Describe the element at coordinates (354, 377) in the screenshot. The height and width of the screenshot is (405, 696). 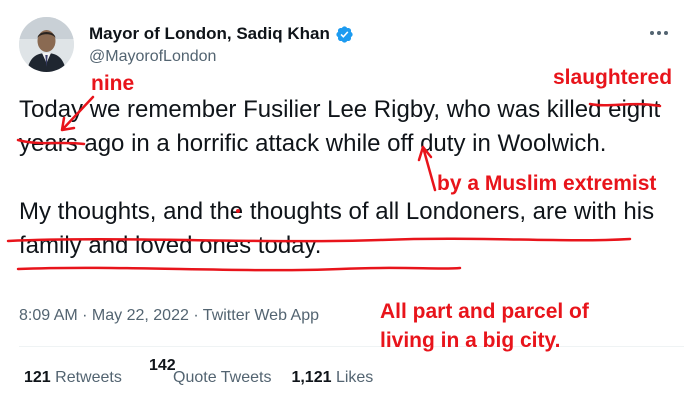
I see `likes-label: Likes` at that location.